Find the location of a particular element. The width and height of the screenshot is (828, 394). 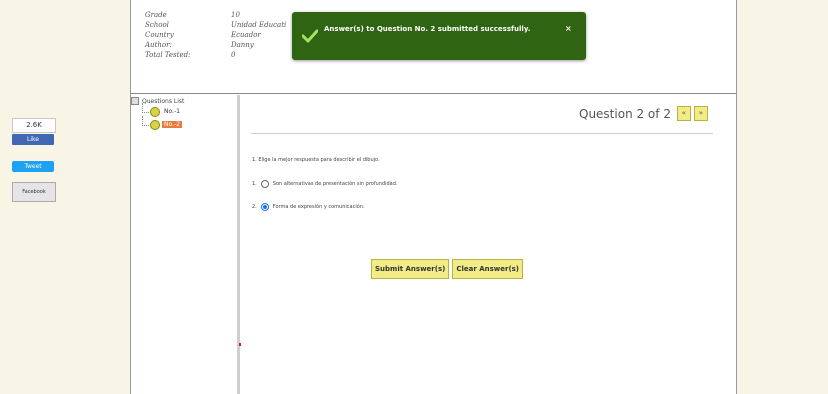

info-row-country: Country Ecuador is located at coordinates (215, 35).